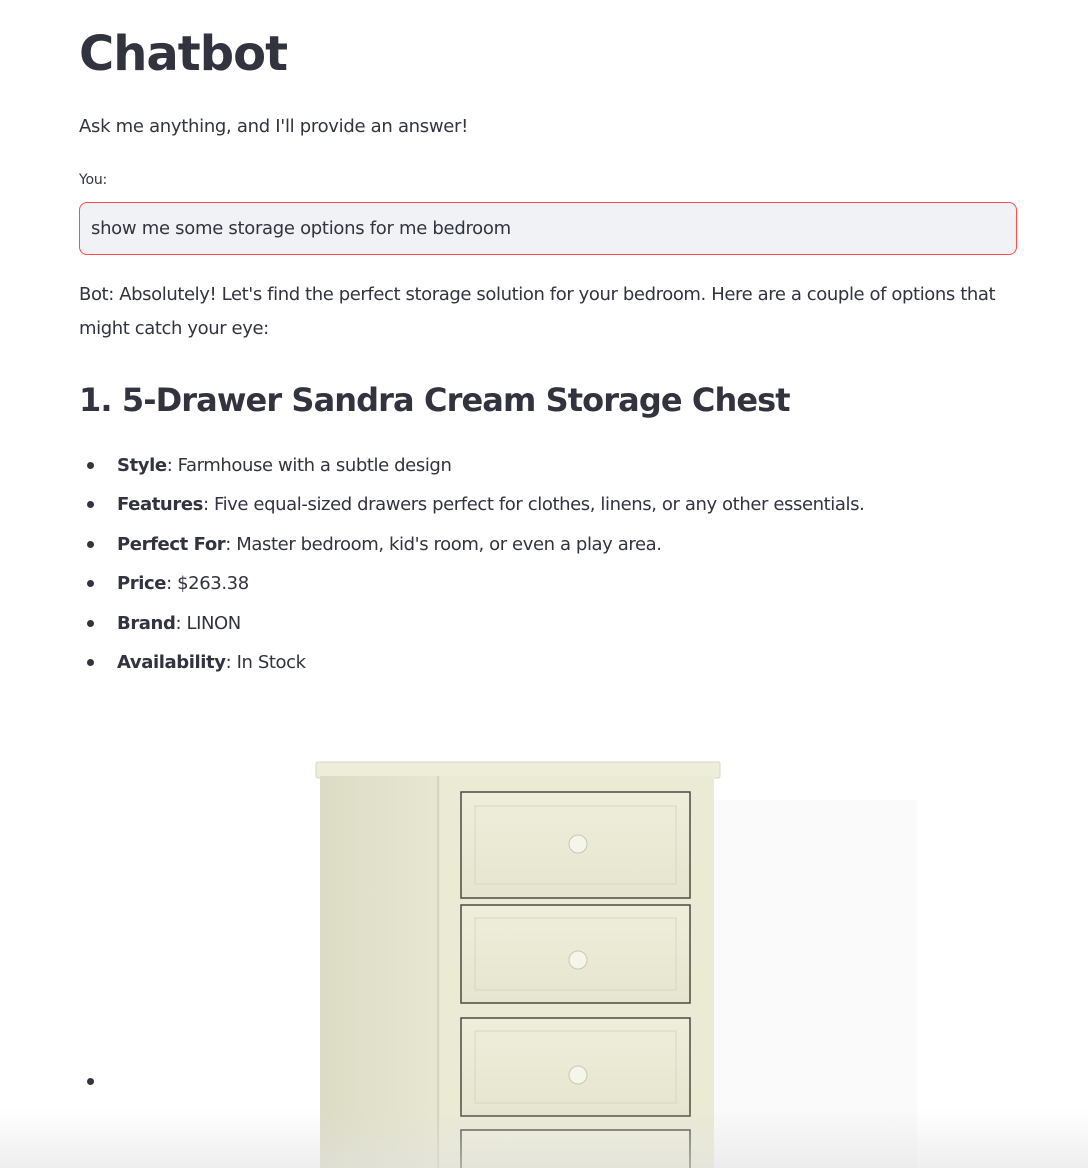 The height and width of the screenshot is (1168, 1088). I want to click on feature-key: Availability, so click(171, 662).